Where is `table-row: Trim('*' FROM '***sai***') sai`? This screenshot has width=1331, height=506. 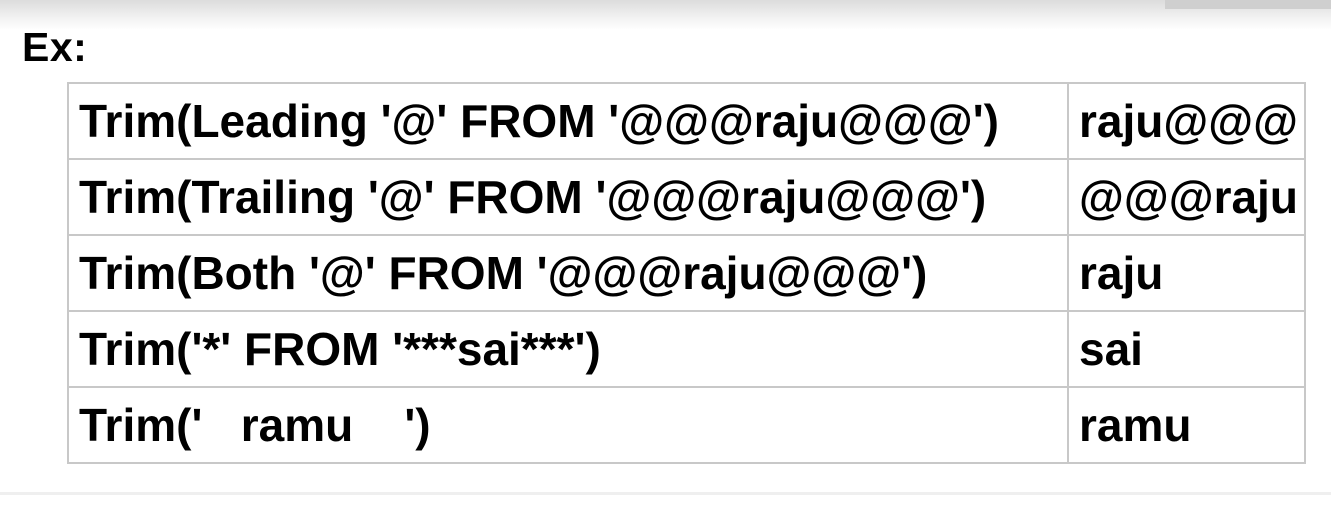 table-row: Trim('*' FROM '***sai***') sai is located at coordinates (686, 349).